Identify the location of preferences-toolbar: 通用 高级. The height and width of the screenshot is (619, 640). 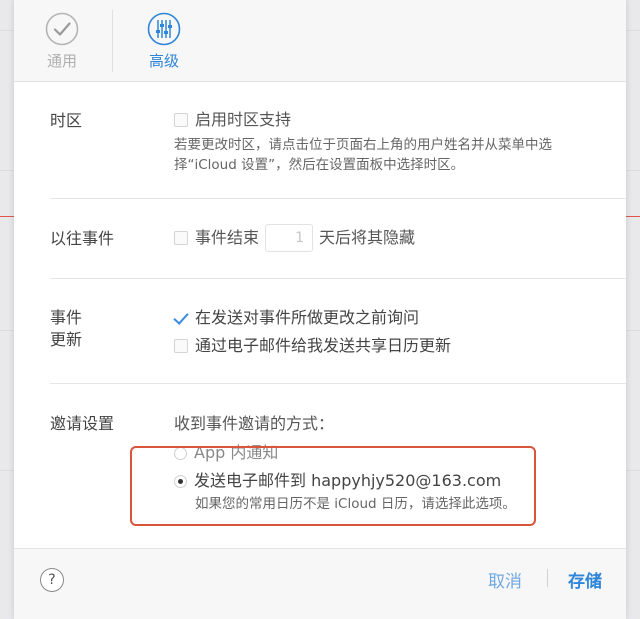
(320, 41).